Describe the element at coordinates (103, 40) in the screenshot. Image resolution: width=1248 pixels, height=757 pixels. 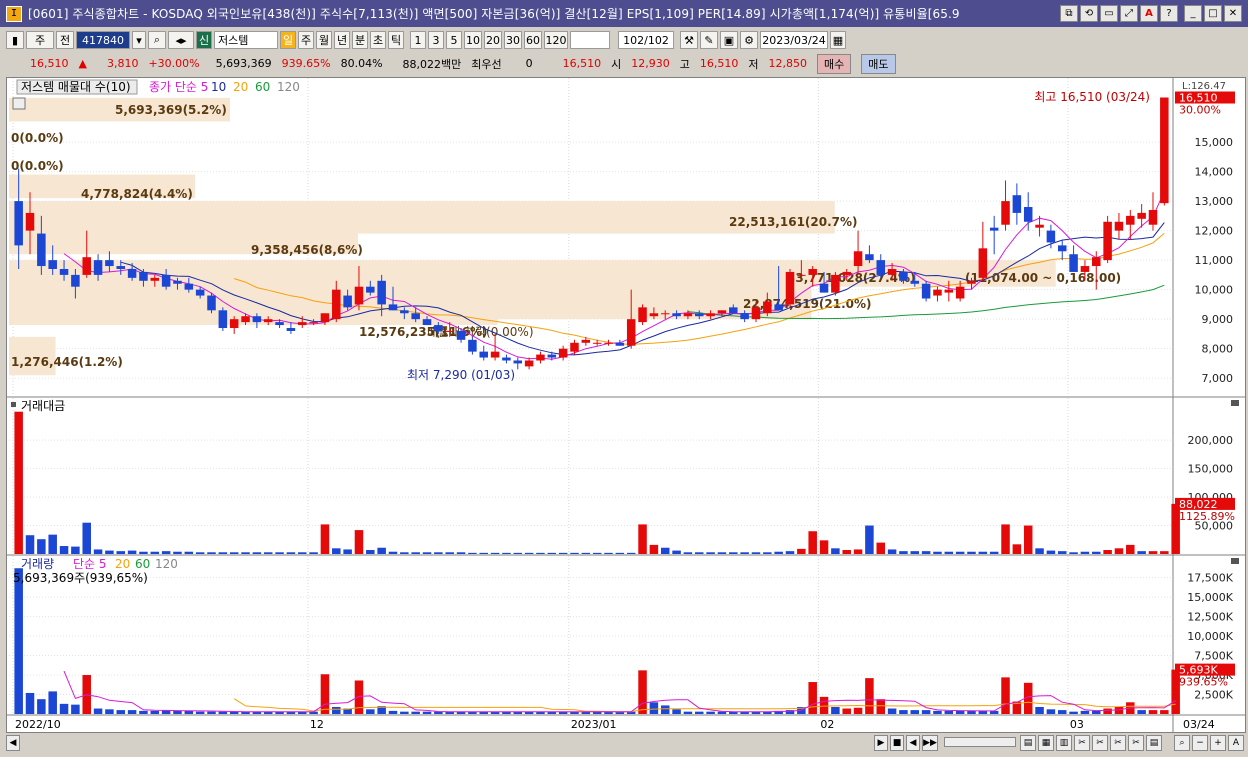
I see `stock-code-input: 417840` at that location.